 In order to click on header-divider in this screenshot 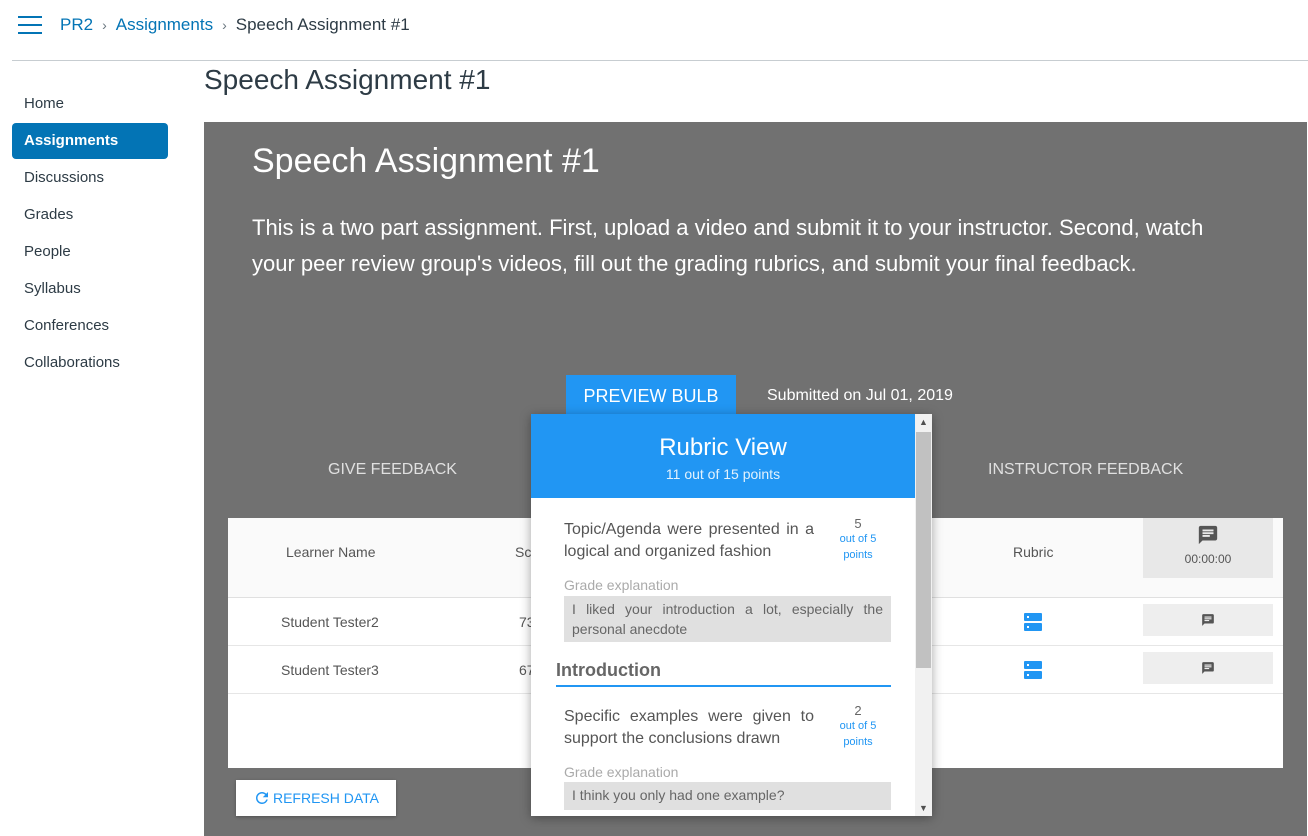, I will do `click(660, 60)`.